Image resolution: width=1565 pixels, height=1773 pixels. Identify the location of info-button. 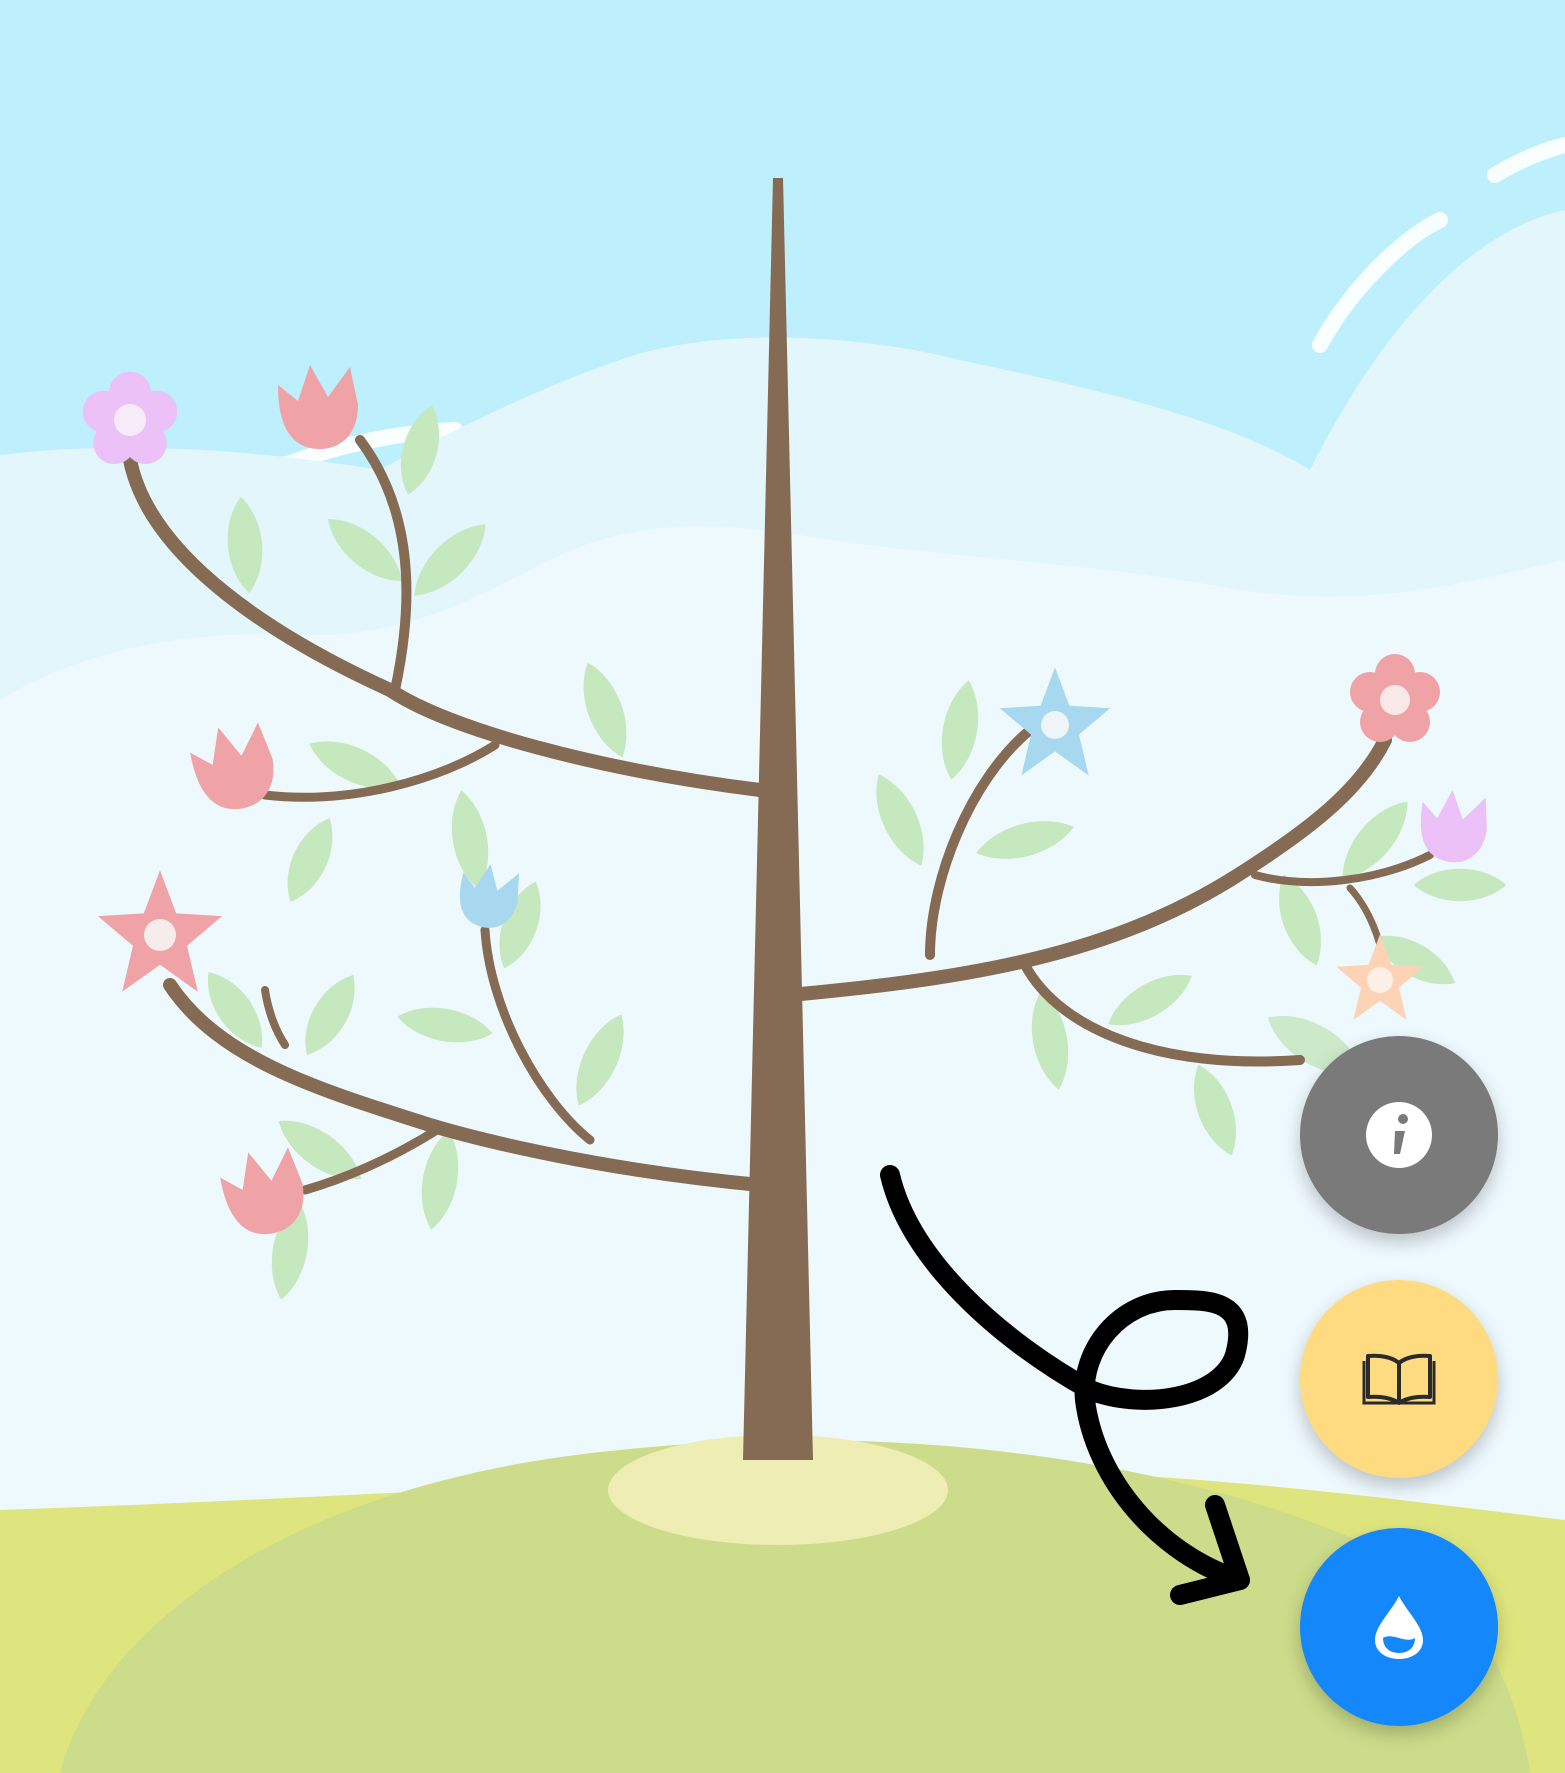
(1399, 1135).